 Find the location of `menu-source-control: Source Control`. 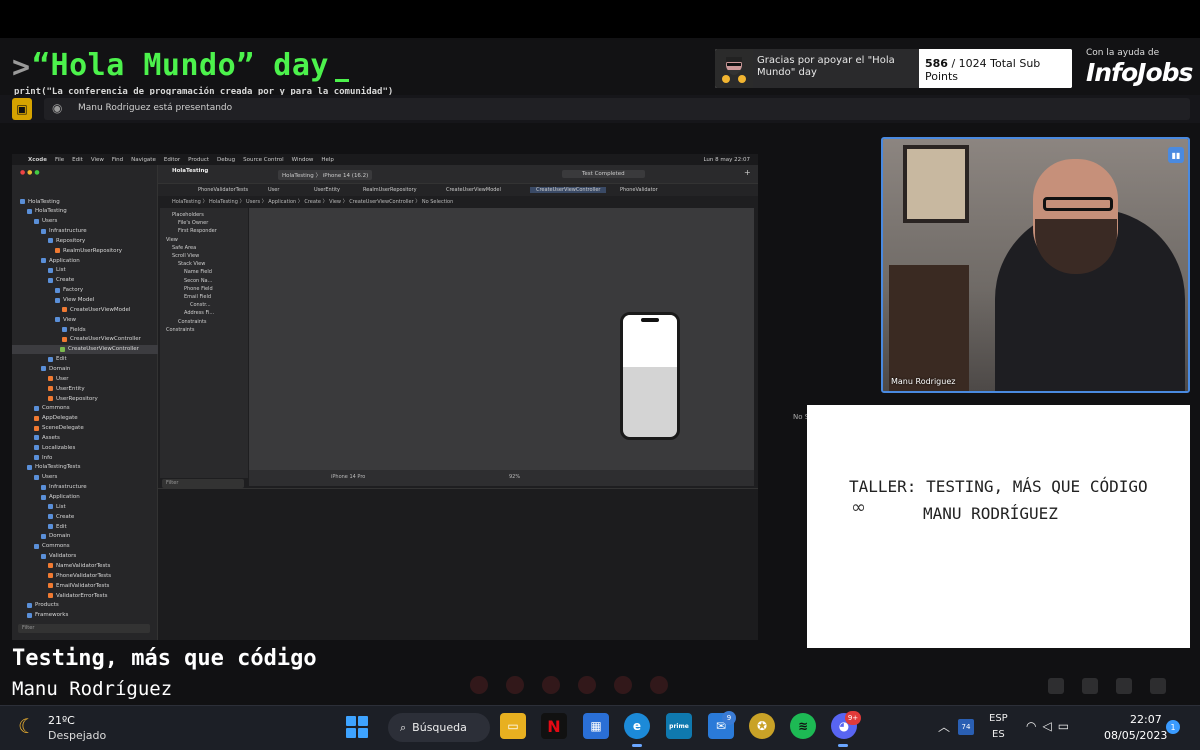

menu-source-control: Source Control is located at coordinates (263, 160).